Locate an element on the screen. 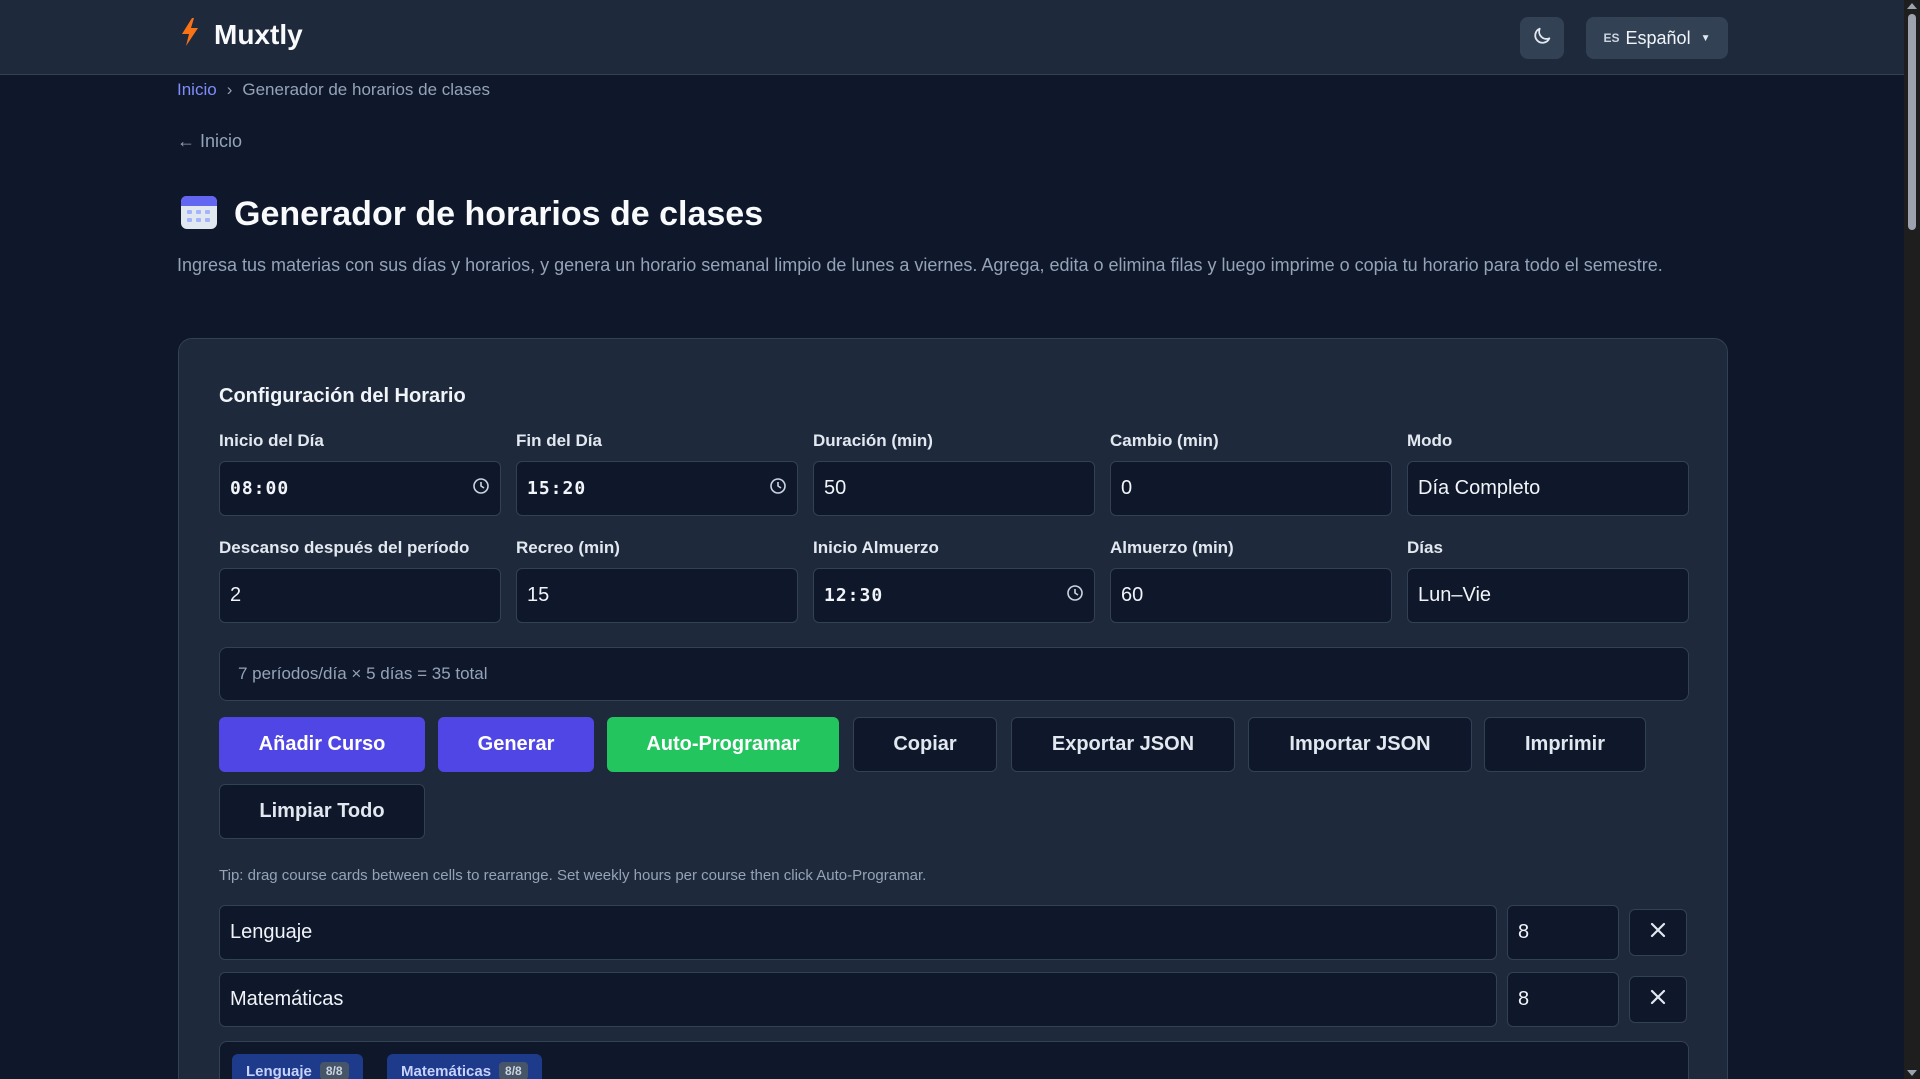 This screenshot has width=1920, height=1079. duration-input: 50 is located at coordinates (954, 488).